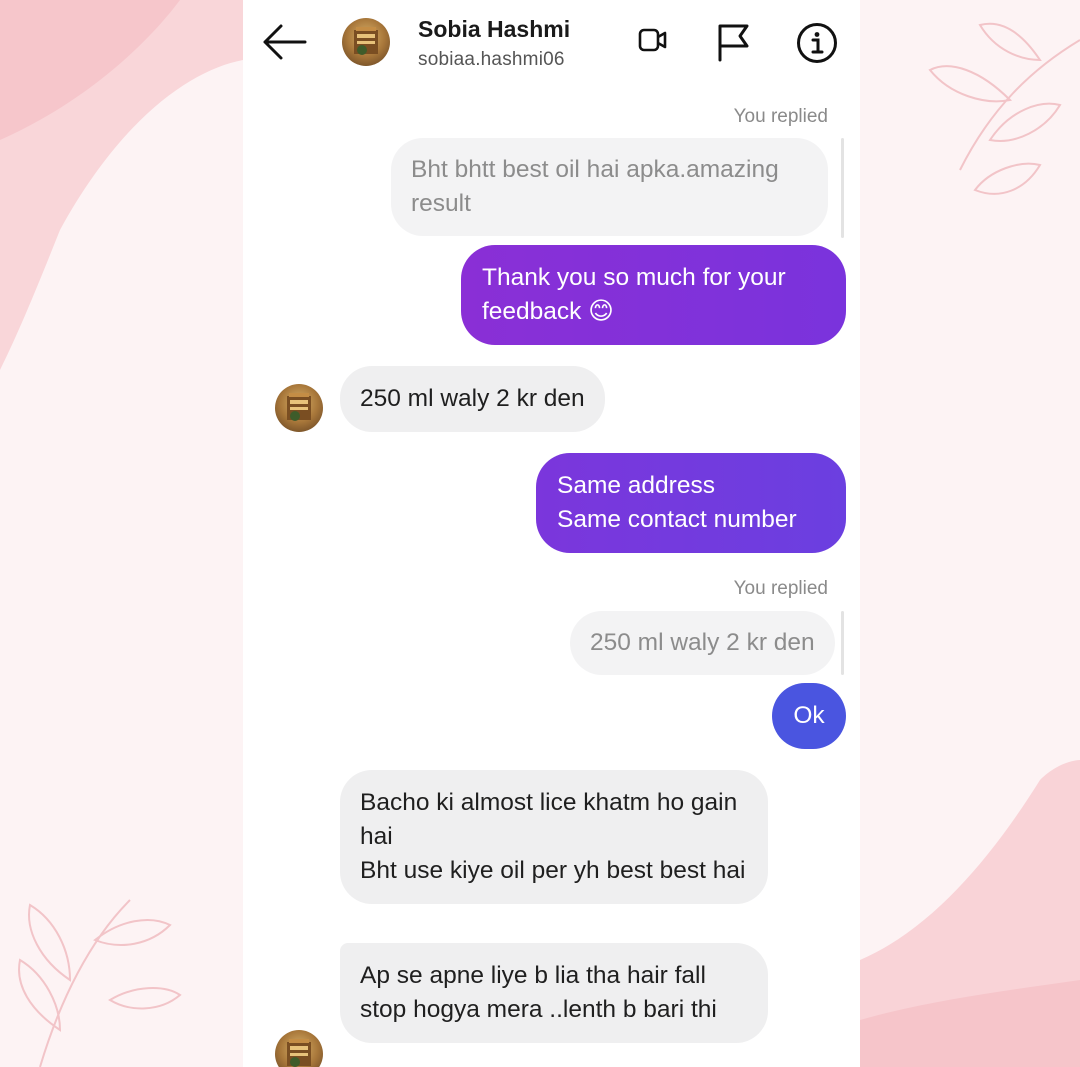 This screenshot has width=1080, height=1067. Describe the element at coordinates (494, 29) in the screenshot. I see `contact-name: Sobia Hashmi` at that location.